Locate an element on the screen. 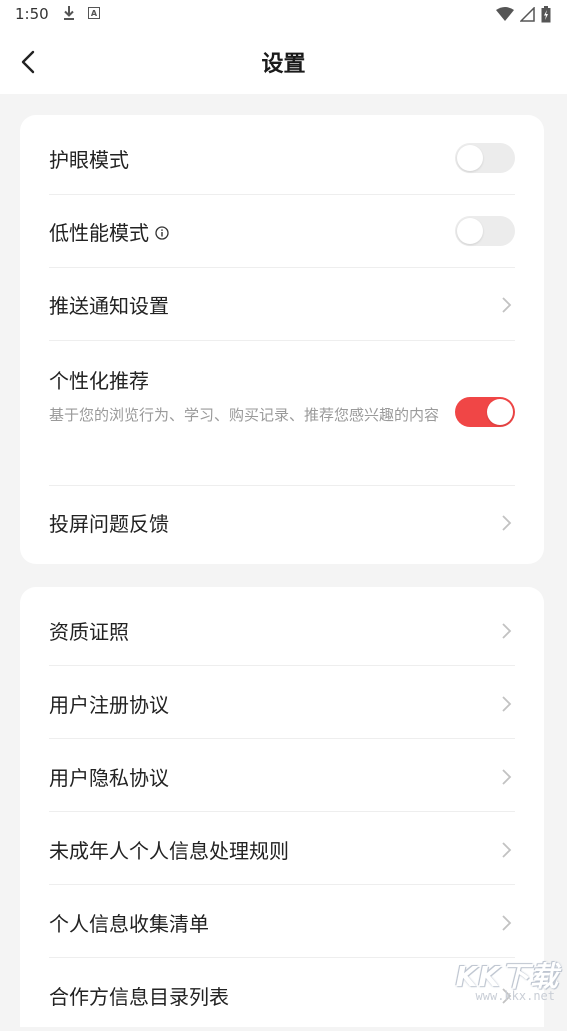 The height and width of the screenshot is (1031, 567). status-time: 1:50 is located at coordinates (32, 14).